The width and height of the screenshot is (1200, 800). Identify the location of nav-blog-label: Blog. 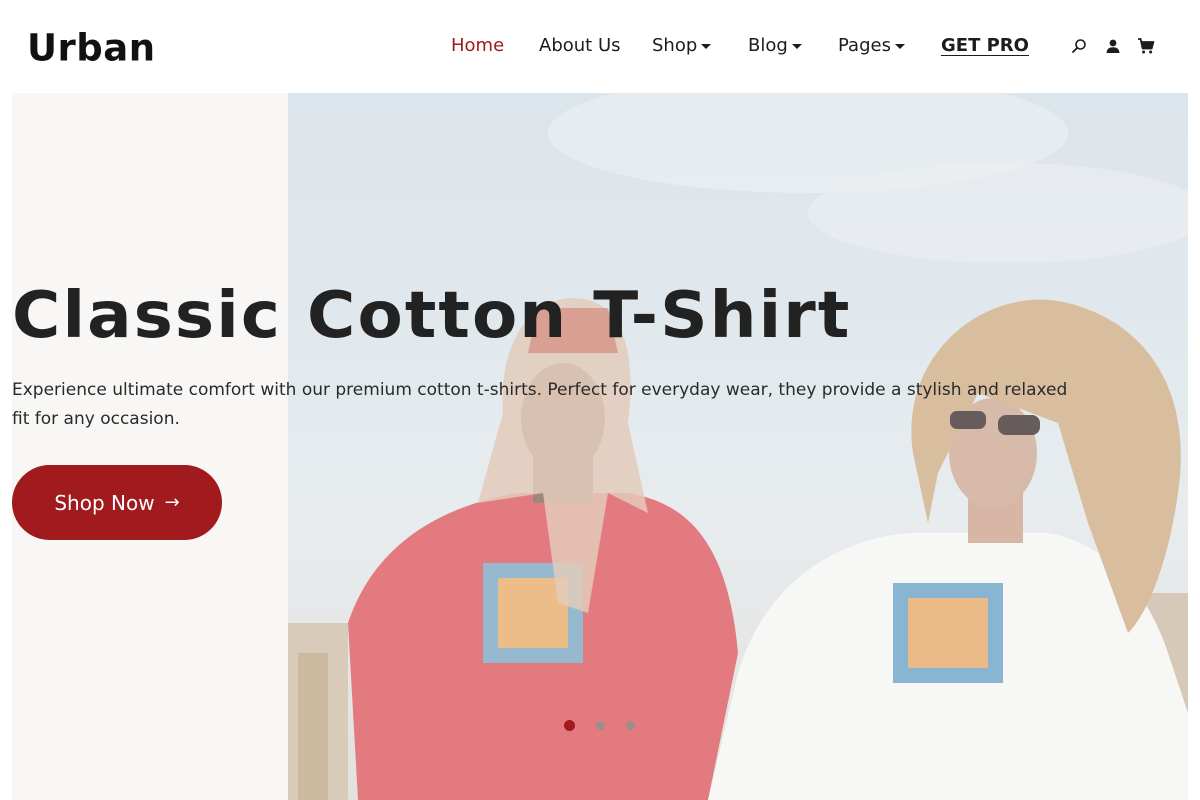
(768, 45).